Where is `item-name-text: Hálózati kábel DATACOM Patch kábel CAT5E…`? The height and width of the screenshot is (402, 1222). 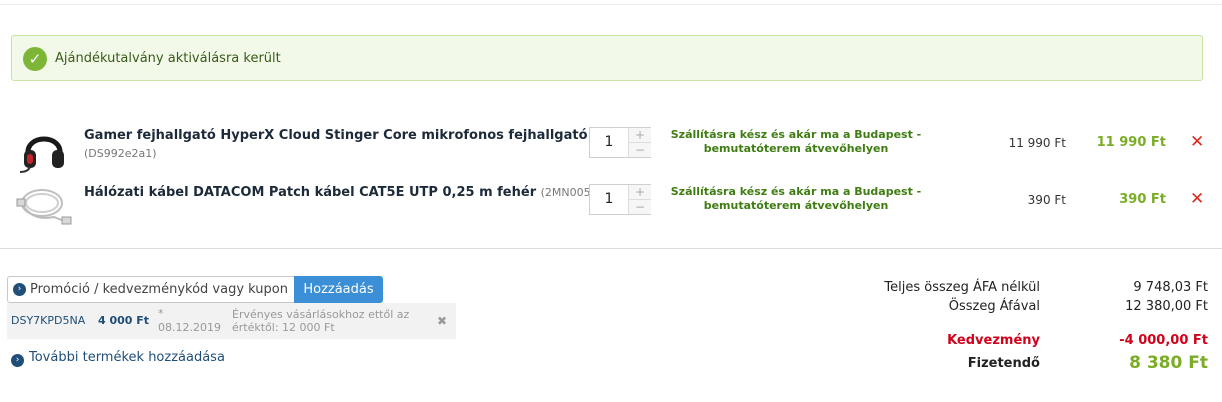 item-name-text: Hálózati kábel DATACOM Patch kábel CAT5E… is located at coordinates (310, 192).